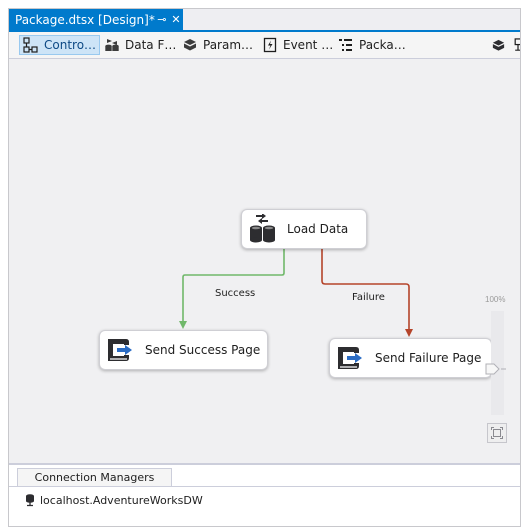 The width and height of the screenshot is (528, 532). What do you see at coordinates (162, 19) in the screenshot?
I see `pin-icon: ⊸` at bounding box center [162, 19].